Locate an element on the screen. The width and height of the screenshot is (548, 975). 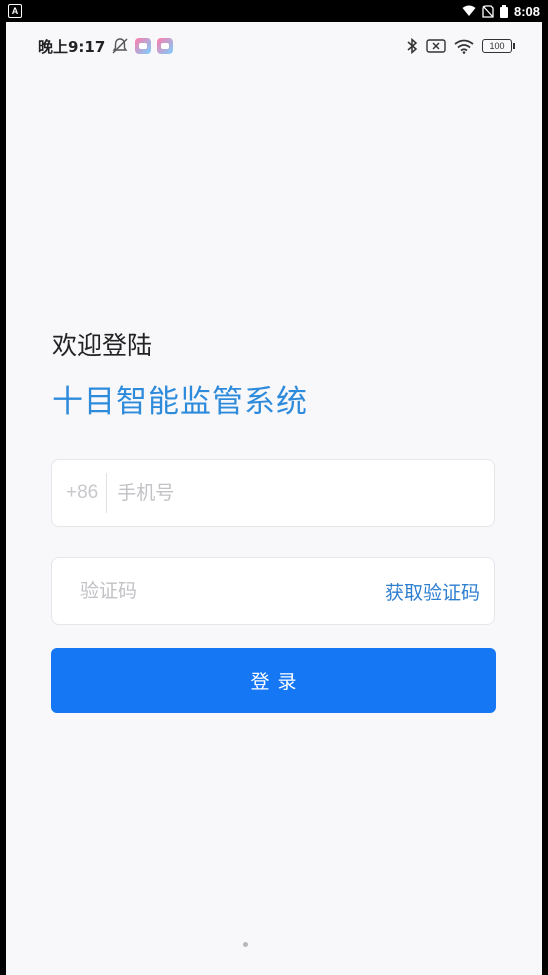
get-code-button: 获取验证码 is located at coordinates (439, 591).